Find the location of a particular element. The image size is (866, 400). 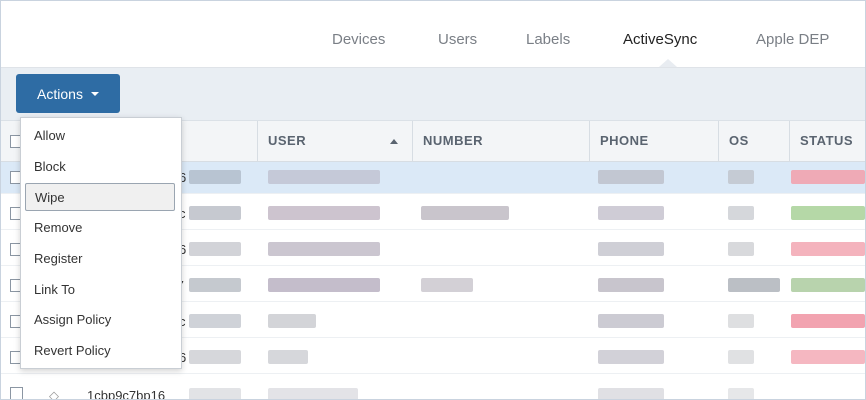

tab-apple-dep: Apple DEP is located at coordinates (792, 39).